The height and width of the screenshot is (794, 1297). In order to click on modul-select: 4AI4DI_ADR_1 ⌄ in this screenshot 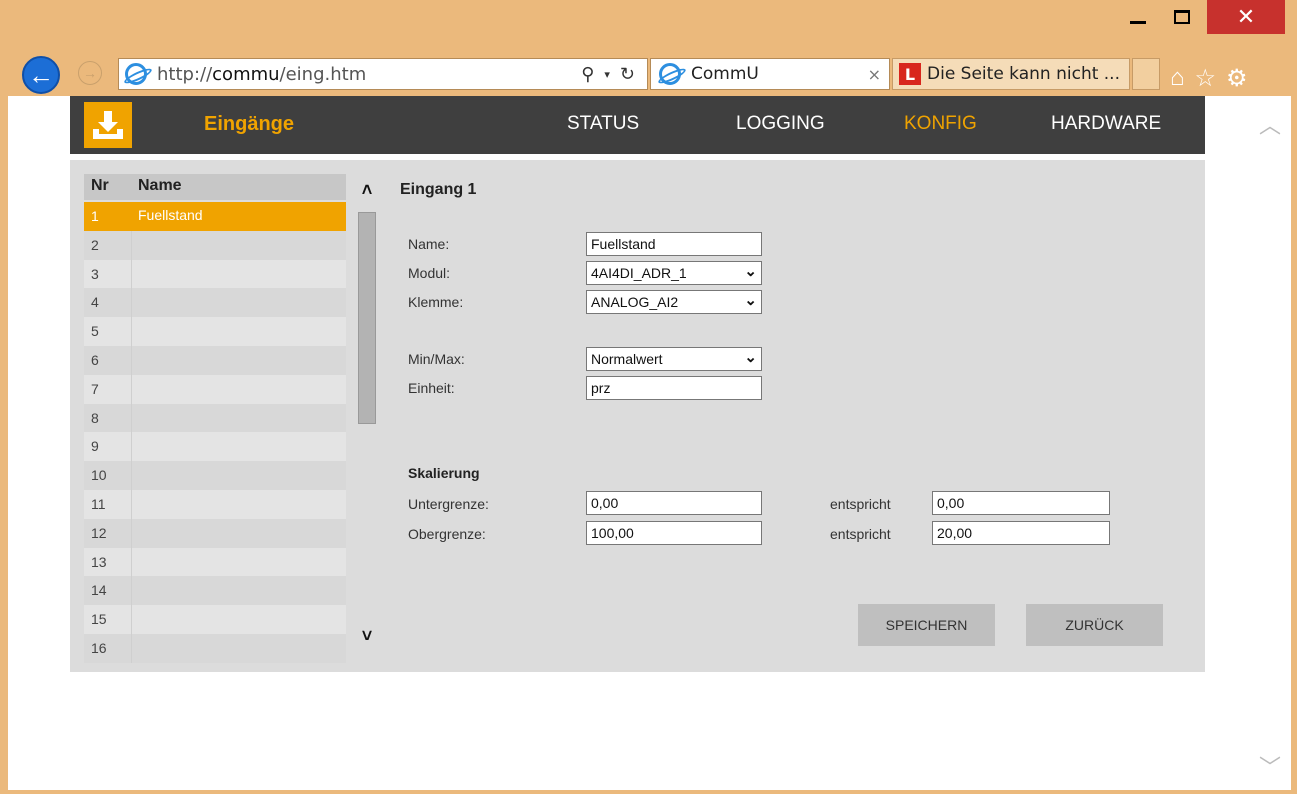, I will do `click(674, 273)`.